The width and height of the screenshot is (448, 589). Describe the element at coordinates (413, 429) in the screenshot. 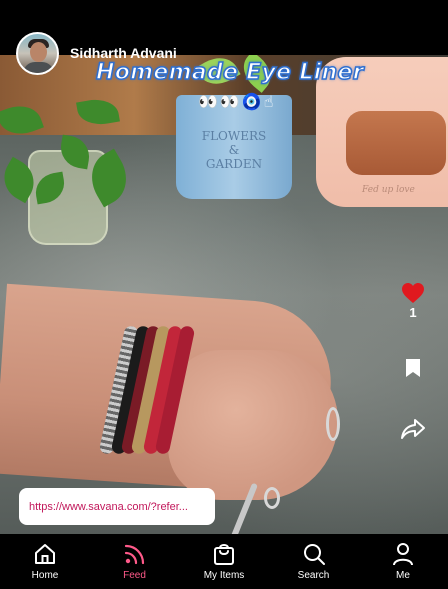

I see `share-icon` at that location.